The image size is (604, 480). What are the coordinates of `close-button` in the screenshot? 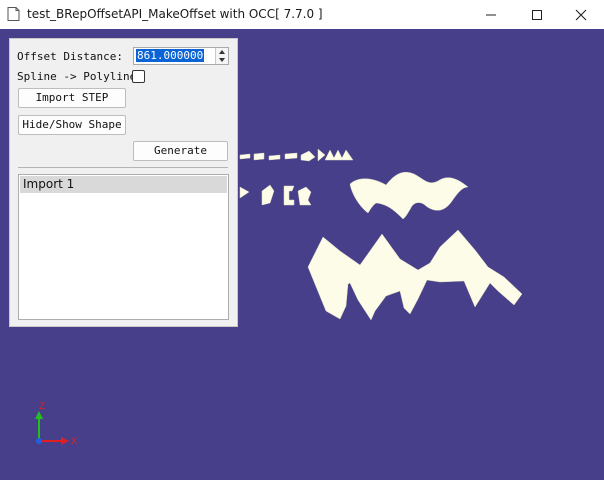 It's located at (581, 14).